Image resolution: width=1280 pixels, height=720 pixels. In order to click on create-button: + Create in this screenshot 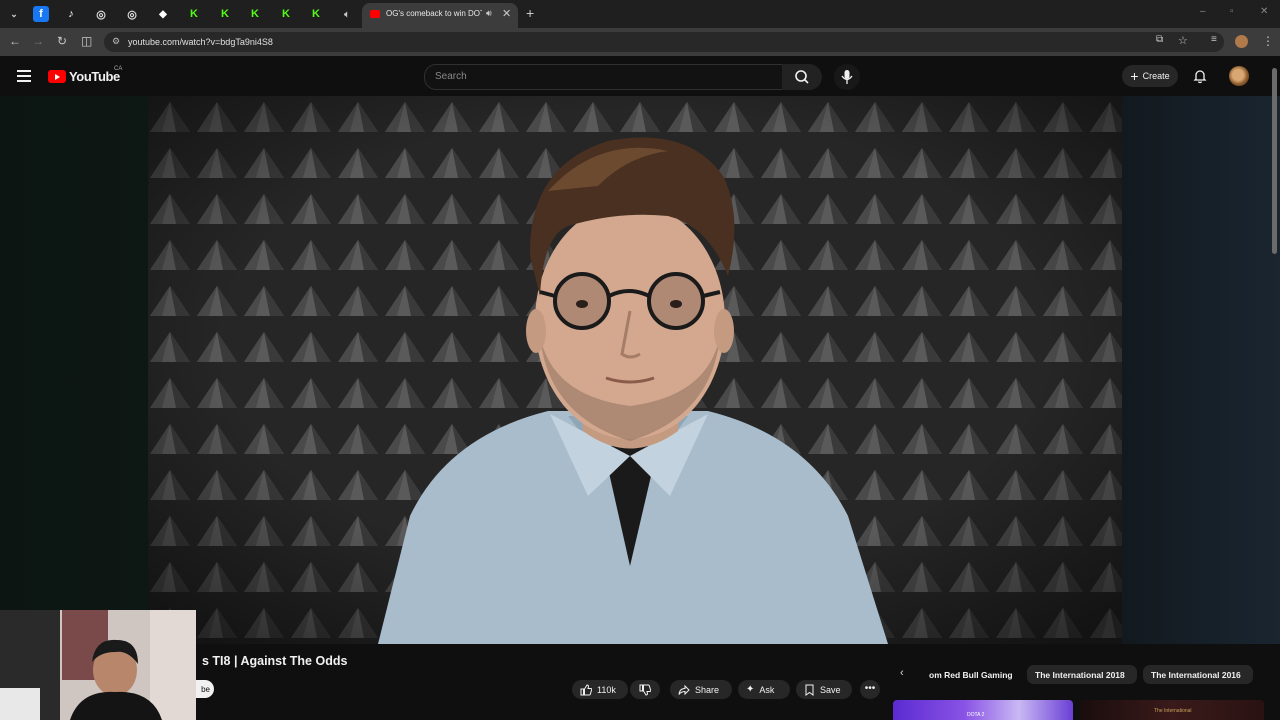, I will do `click(1150, 76)`.